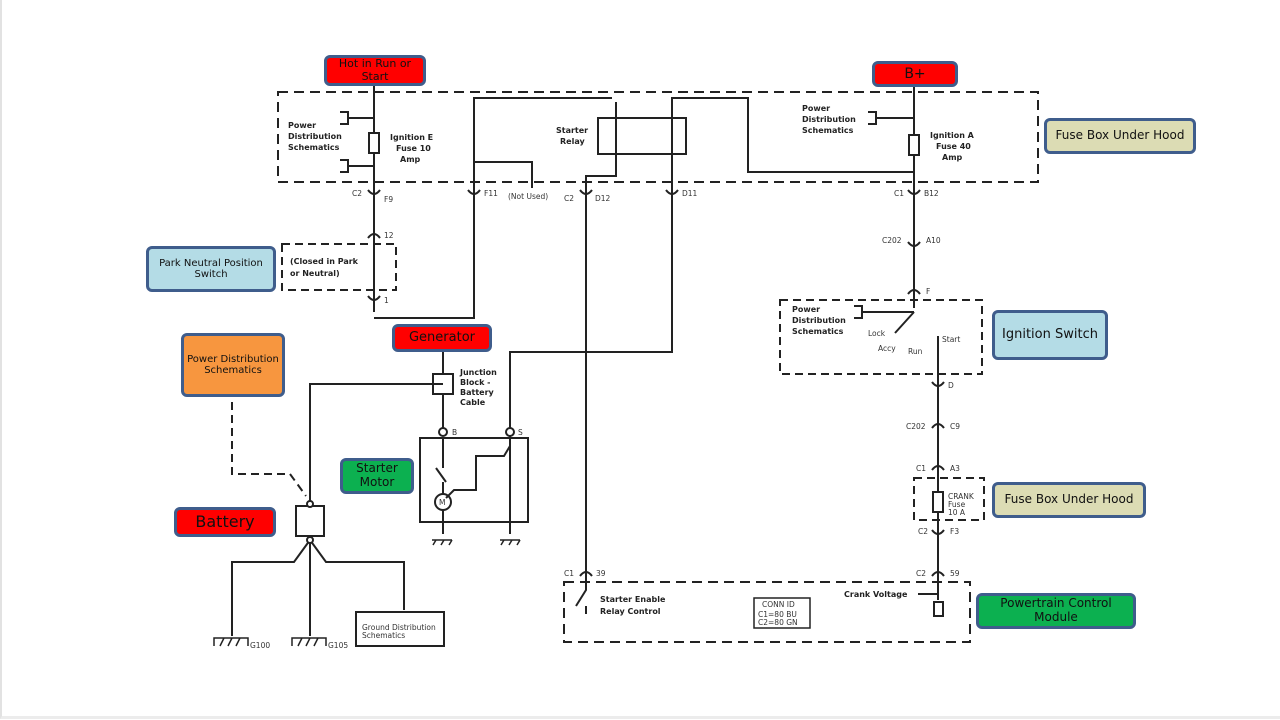 This screenshot has height=720, width=1280. I want to click on pds1-label: Power, so click(302, 125).